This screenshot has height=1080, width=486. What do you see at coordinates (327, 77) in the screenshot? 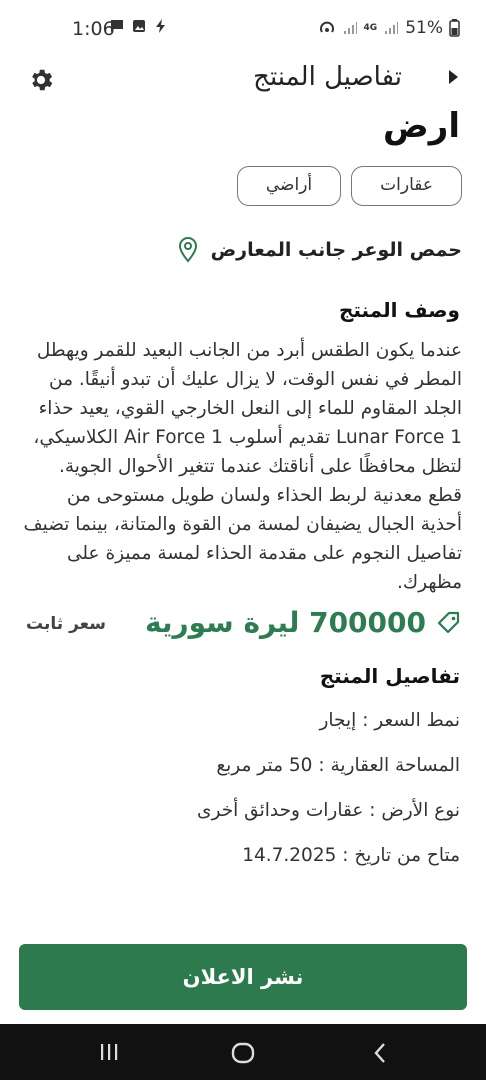
I see `page-title: تفاصيل المنتج` at bounding box center [327, 77].